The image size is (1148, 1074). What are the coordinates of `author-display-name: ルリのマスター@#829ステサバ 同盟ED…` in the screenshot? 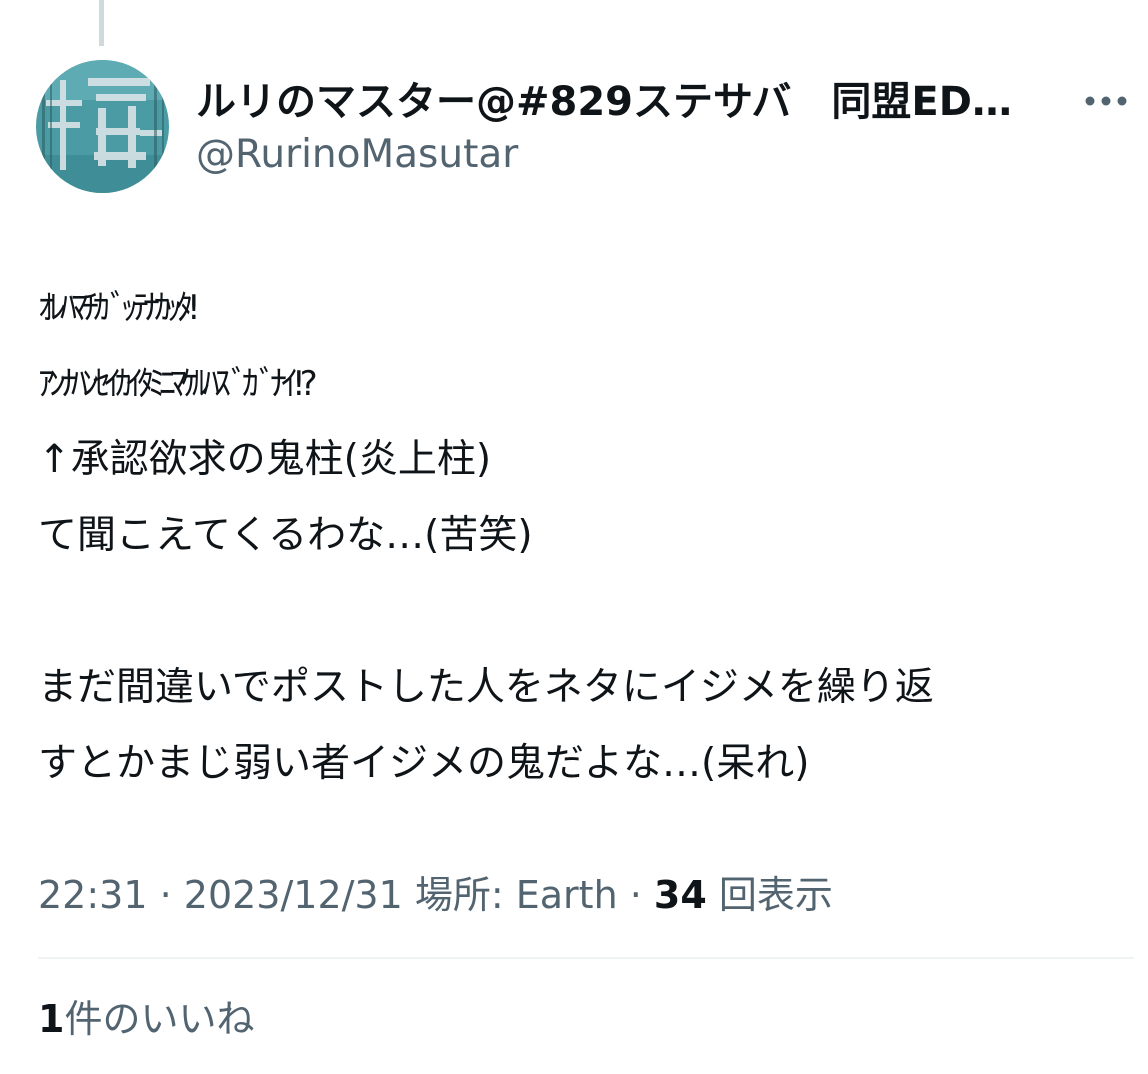 It's located at (626, 102).